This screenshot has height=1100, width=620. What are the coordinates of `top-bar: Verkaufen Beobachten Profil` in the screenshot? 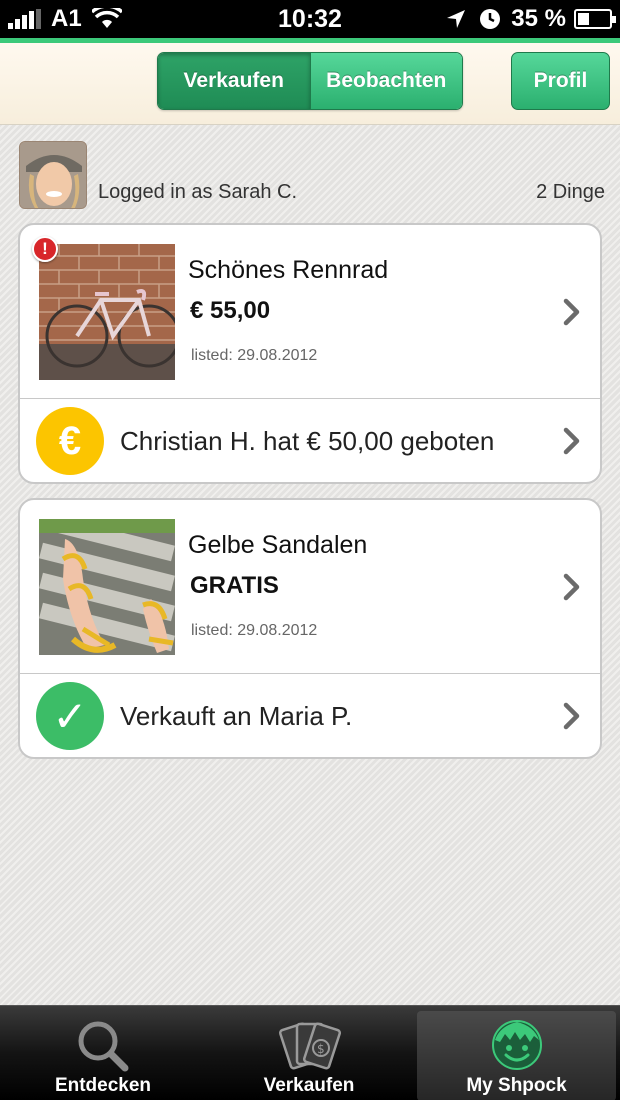 It's located at (310, 84).